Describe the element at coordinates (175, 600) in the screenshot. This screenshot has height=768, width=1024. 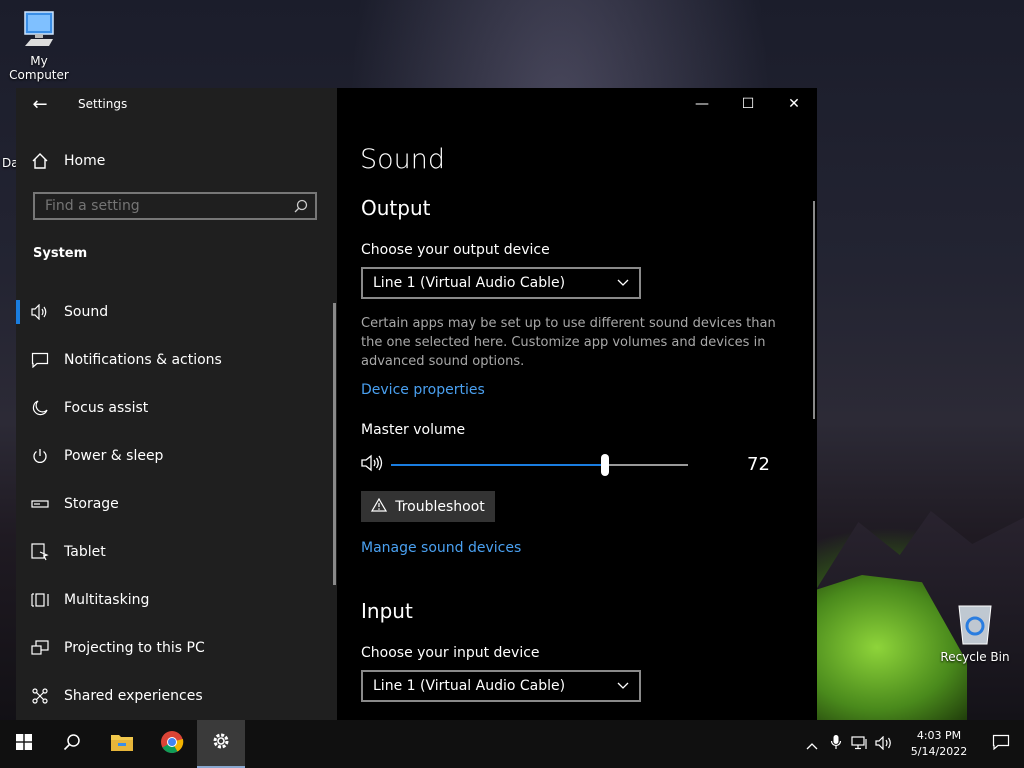
I see `sidebar-item-multitasking: Multitasking` at that location.